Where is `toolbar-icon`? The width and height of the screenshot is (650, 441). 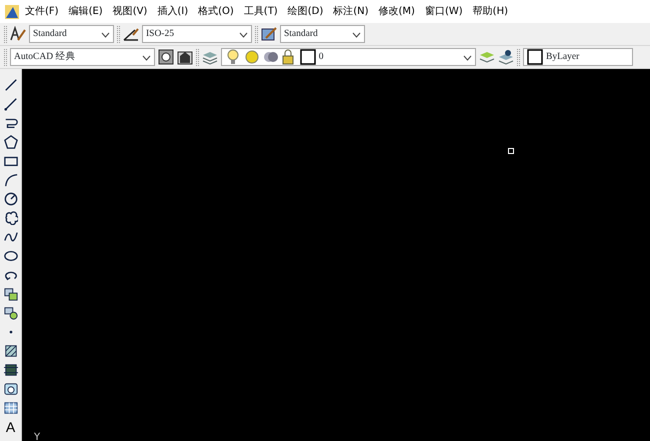 toolbar-icon is located at coordinates (185, 57).